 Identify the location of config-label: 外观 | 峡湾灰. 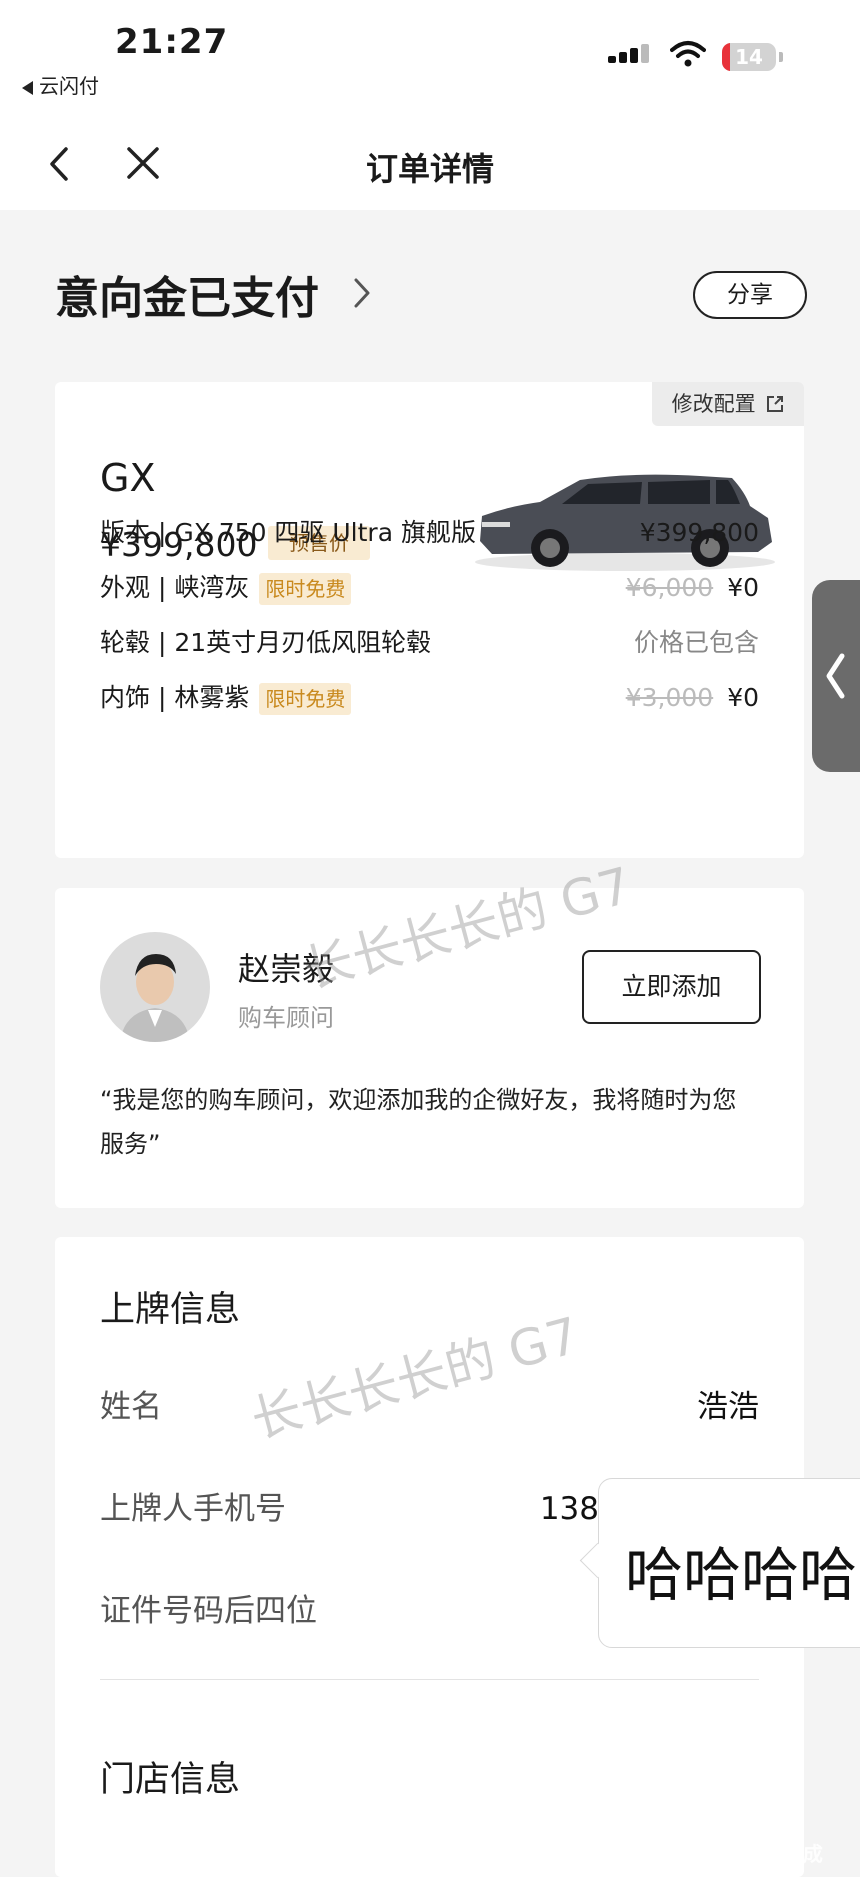
(175, 587).